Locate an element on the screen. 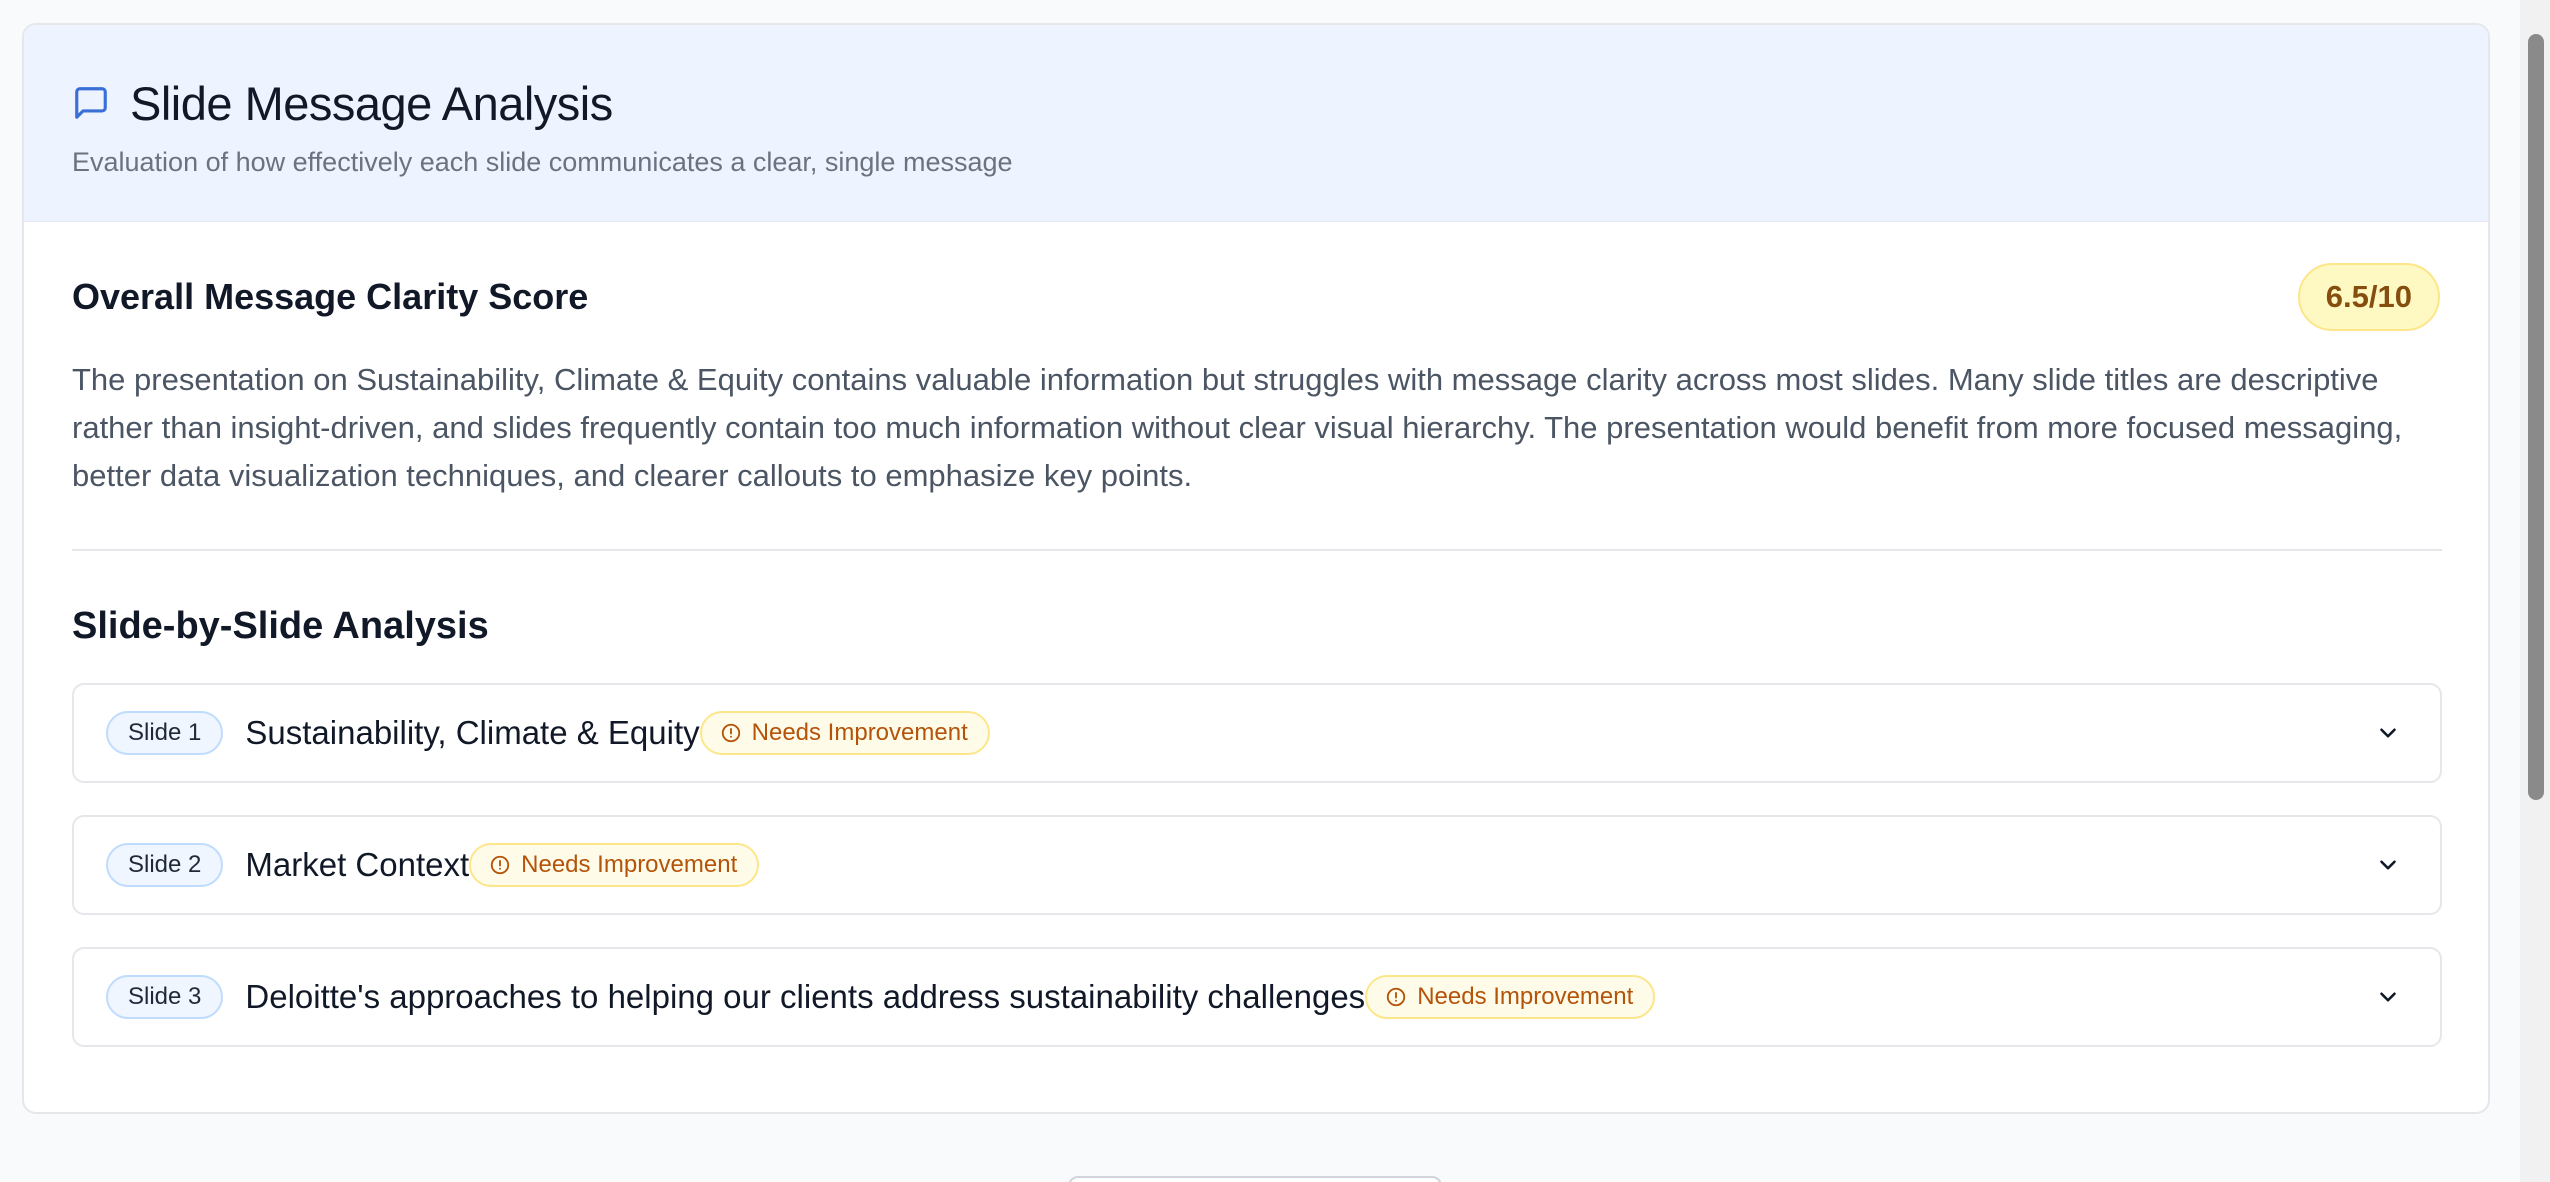  title-row: Slide Message Analysis is located at coordinates (1256, 103).